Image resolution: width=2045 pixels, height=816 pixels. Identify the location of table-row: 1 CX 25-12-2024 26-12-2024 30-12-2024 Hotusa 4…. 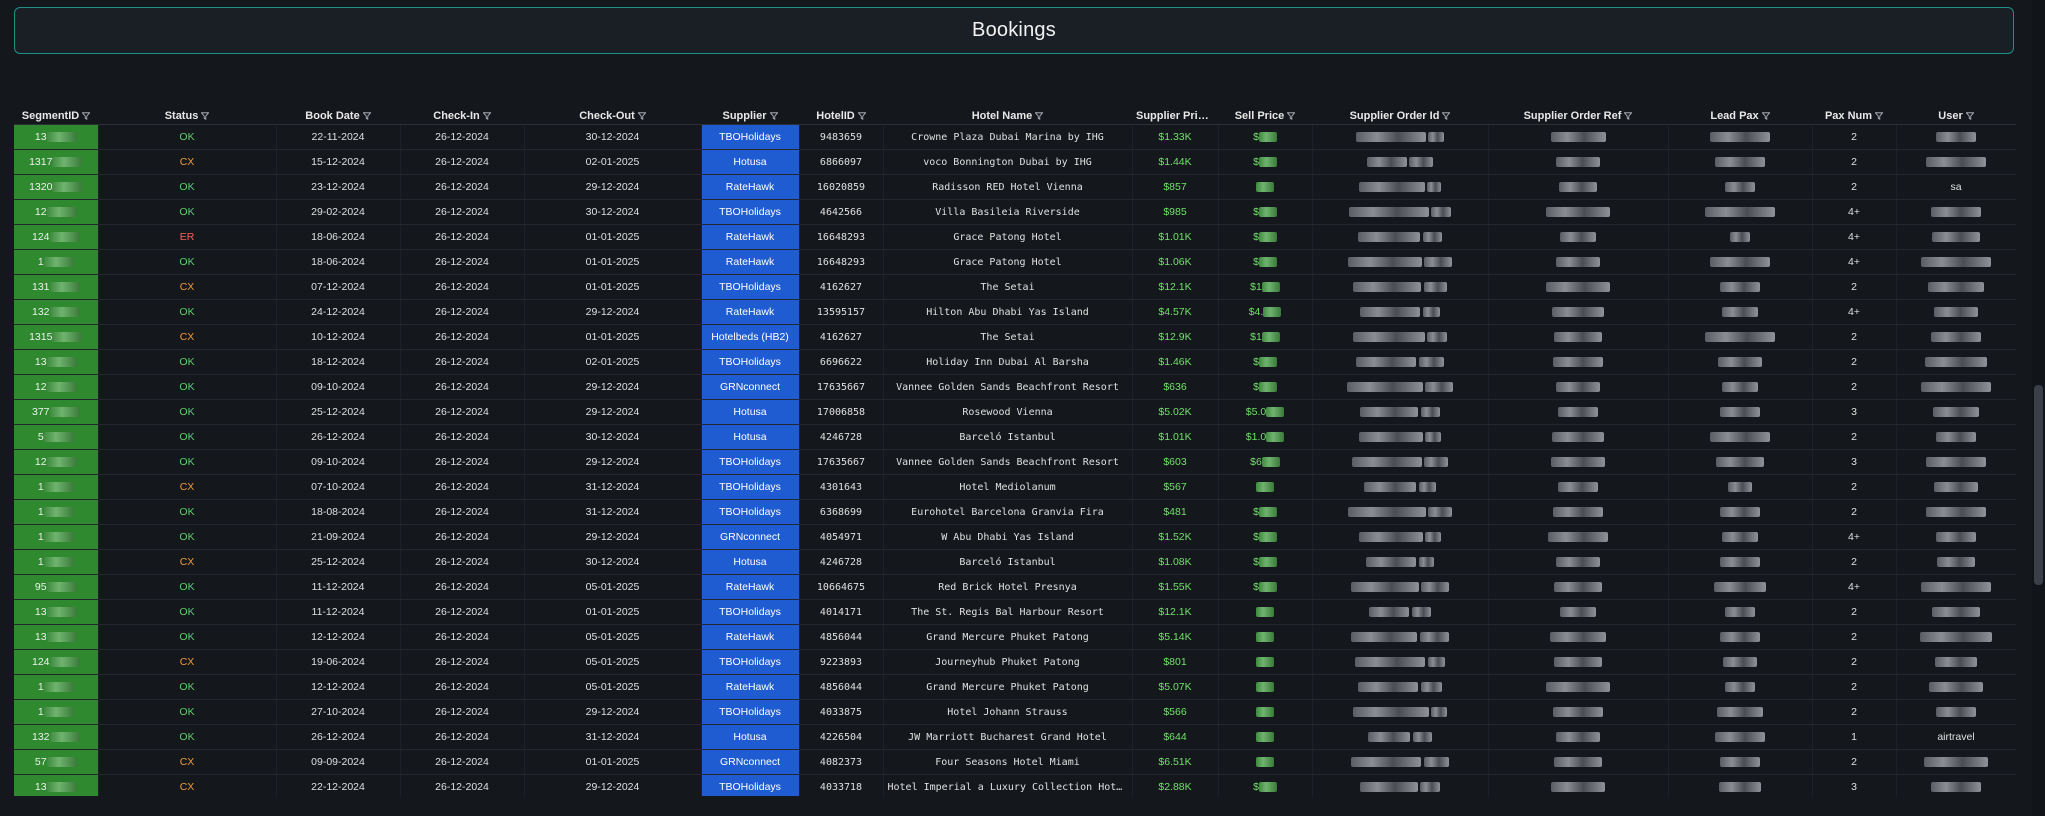
(1015, 562).